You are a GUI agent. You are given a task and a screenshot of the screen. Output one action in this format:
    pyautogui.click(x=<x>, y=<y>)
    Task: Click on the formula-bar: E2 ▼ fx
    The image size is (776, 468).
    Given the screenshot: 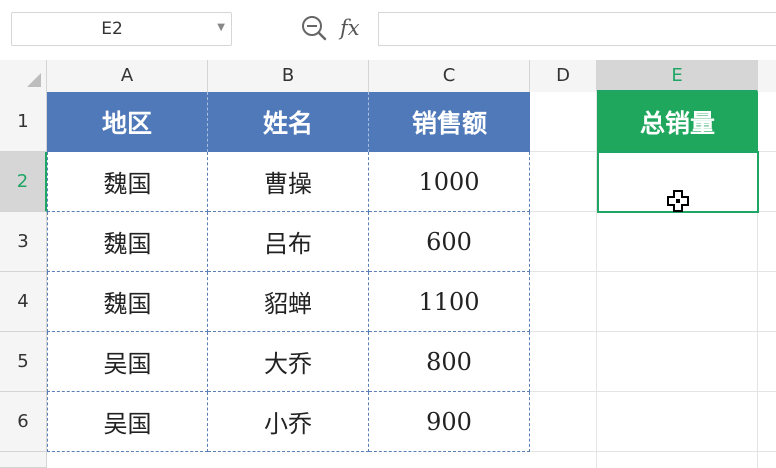 What is the action you would take?
    pyautogui.click(x=388, y=30)
    